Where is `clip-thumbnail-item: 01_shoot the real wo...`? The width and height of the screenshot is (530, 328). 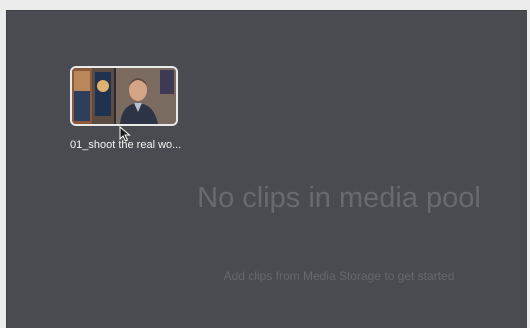
clip-thumbnail-item: 01_shoot the real wo... is located at coordinates (126, 108).